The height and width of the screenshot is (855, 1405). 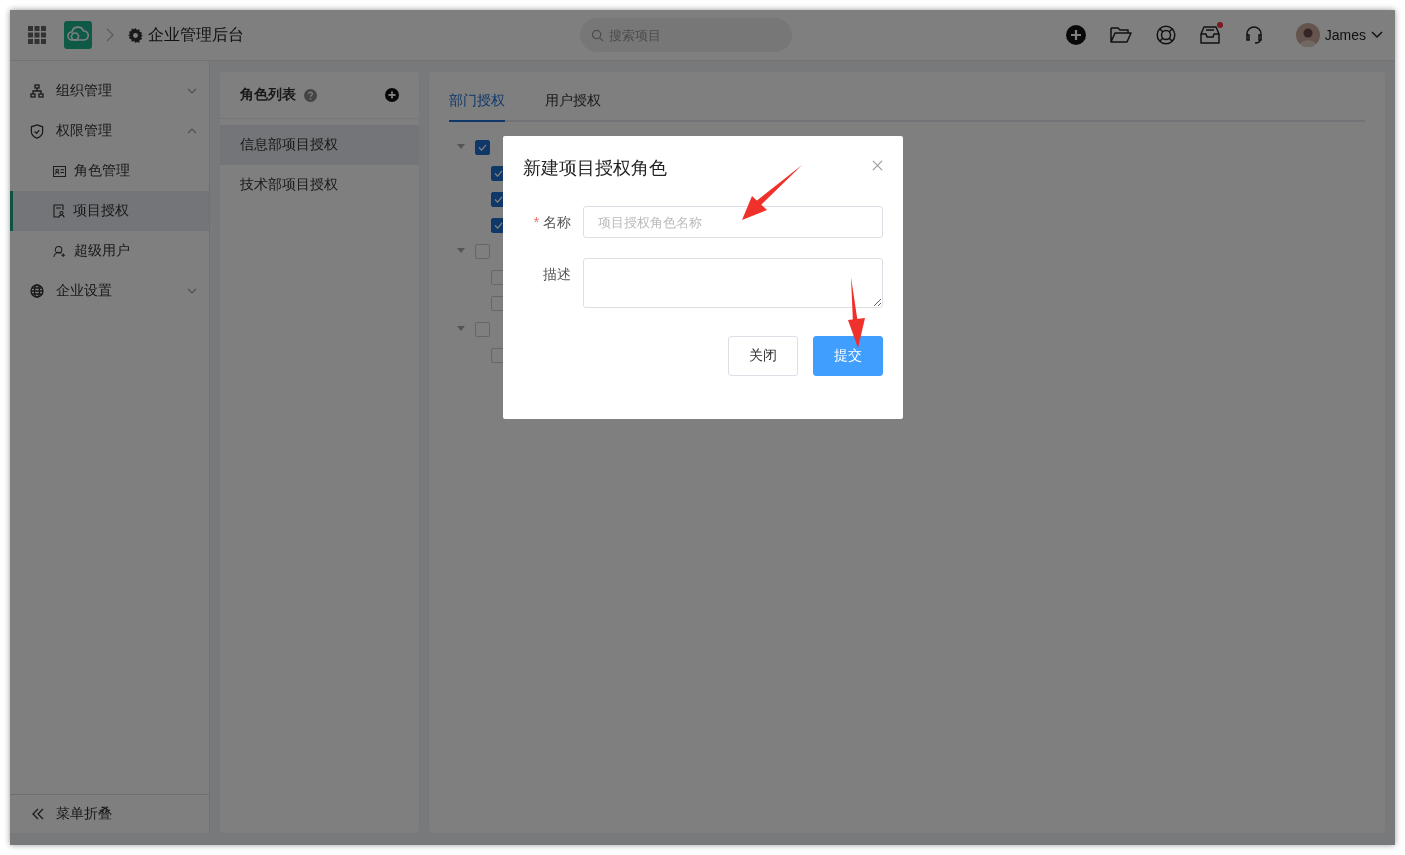 I want to click on field-label: 名称, so click(x=557, y=222).